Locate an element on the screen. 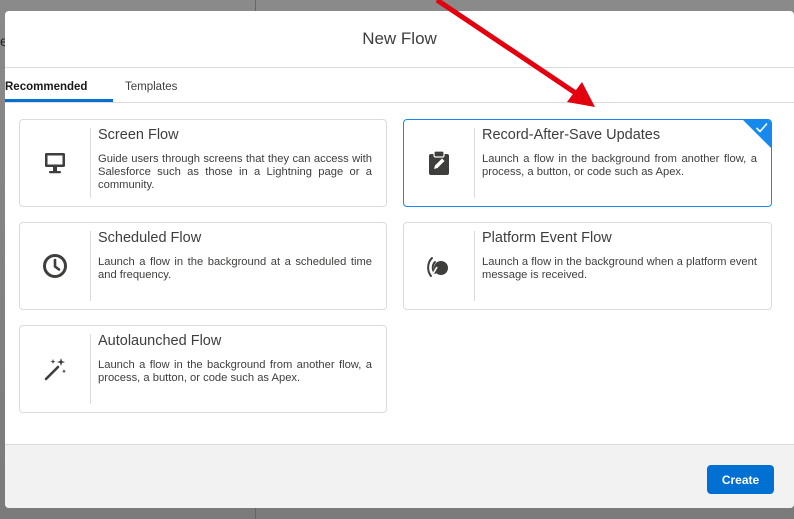  modal-title: New Flow is located at coordinates (399, 38).